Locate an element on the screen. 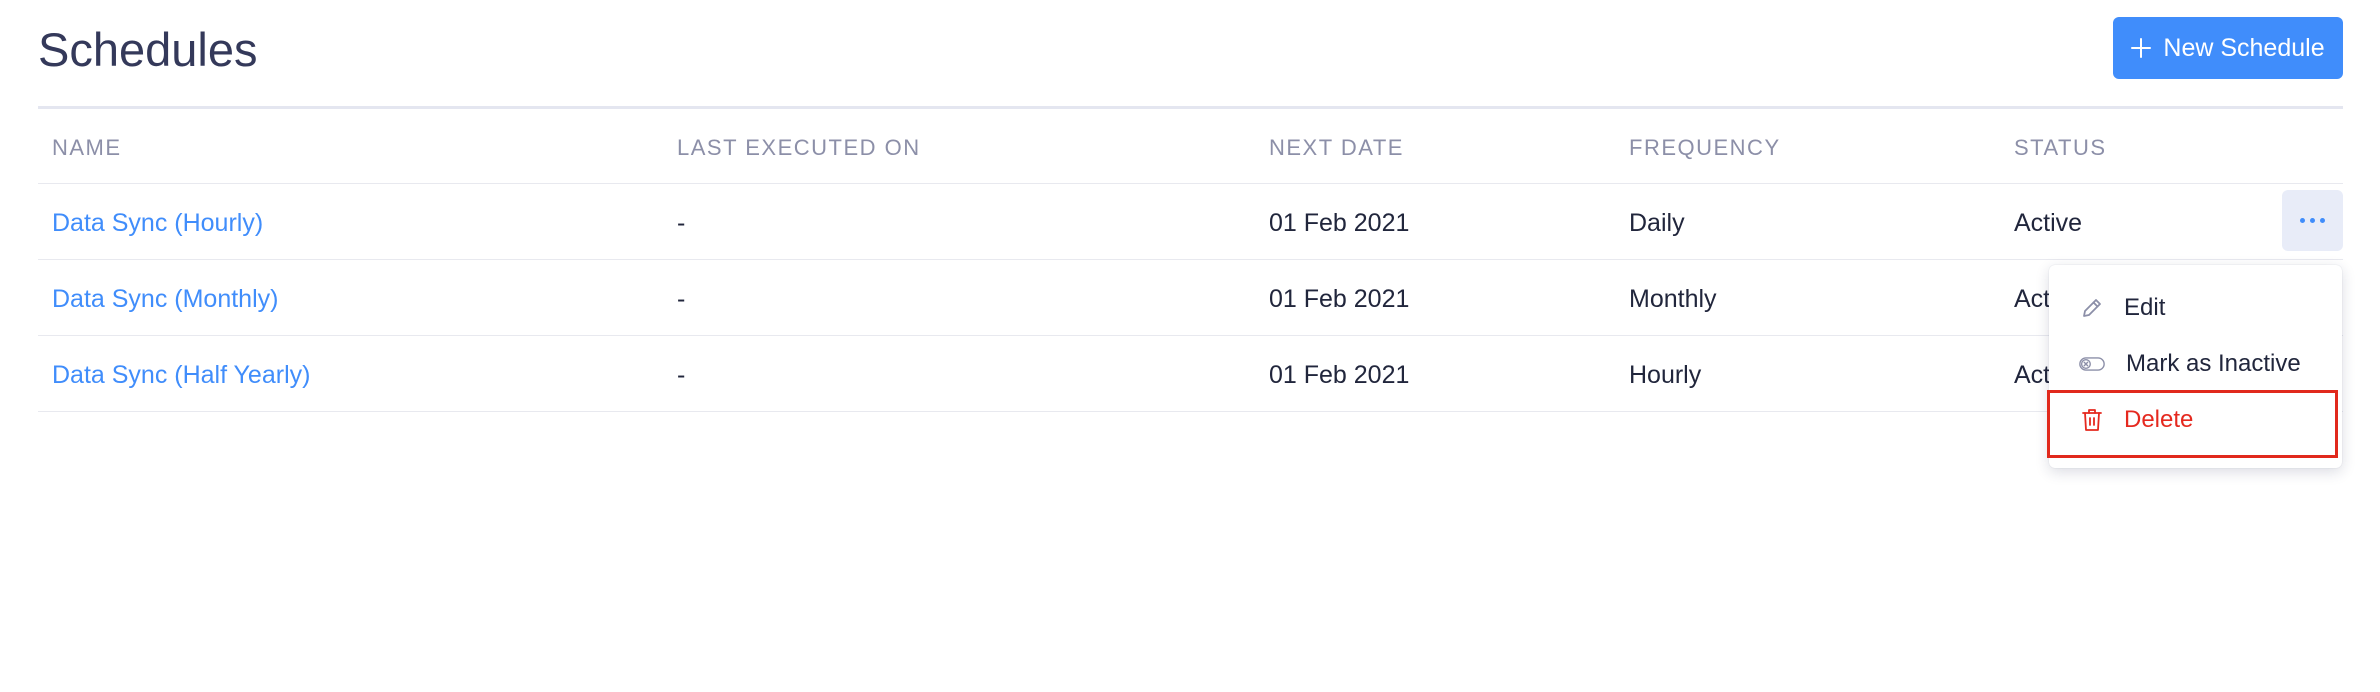  row-actions-menu: Edit Mark as Inactive Delete is located at coordinates (2195, 366).